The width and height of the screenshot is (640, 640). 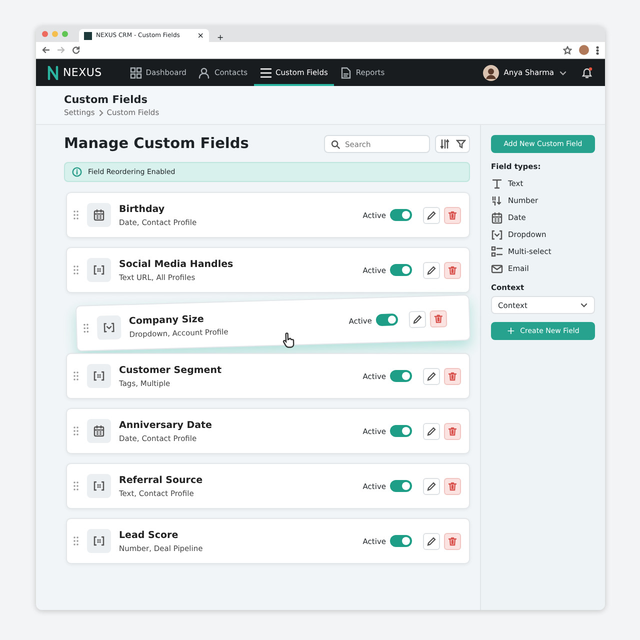 What do you see at coordinates (77, 172) in the screenshot?
I see `info-icon` at bounding box center [77, 172].